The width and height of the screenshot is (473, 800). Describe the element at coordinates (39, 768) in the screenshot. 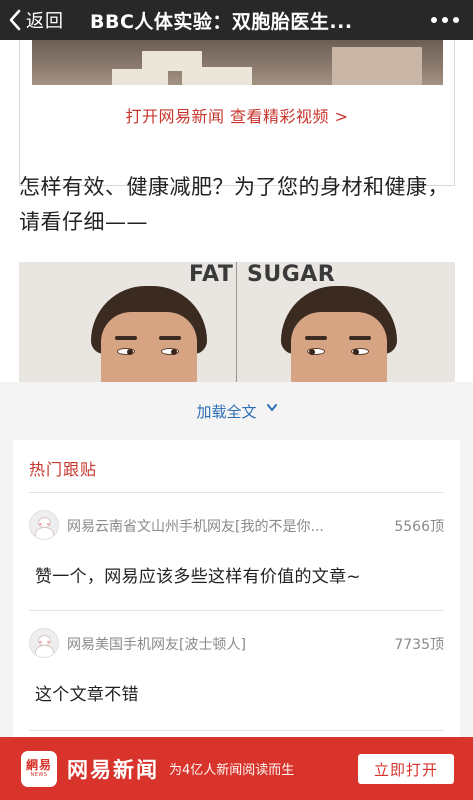

I see `netease-news-logo: 網易 NEWS` at that location.